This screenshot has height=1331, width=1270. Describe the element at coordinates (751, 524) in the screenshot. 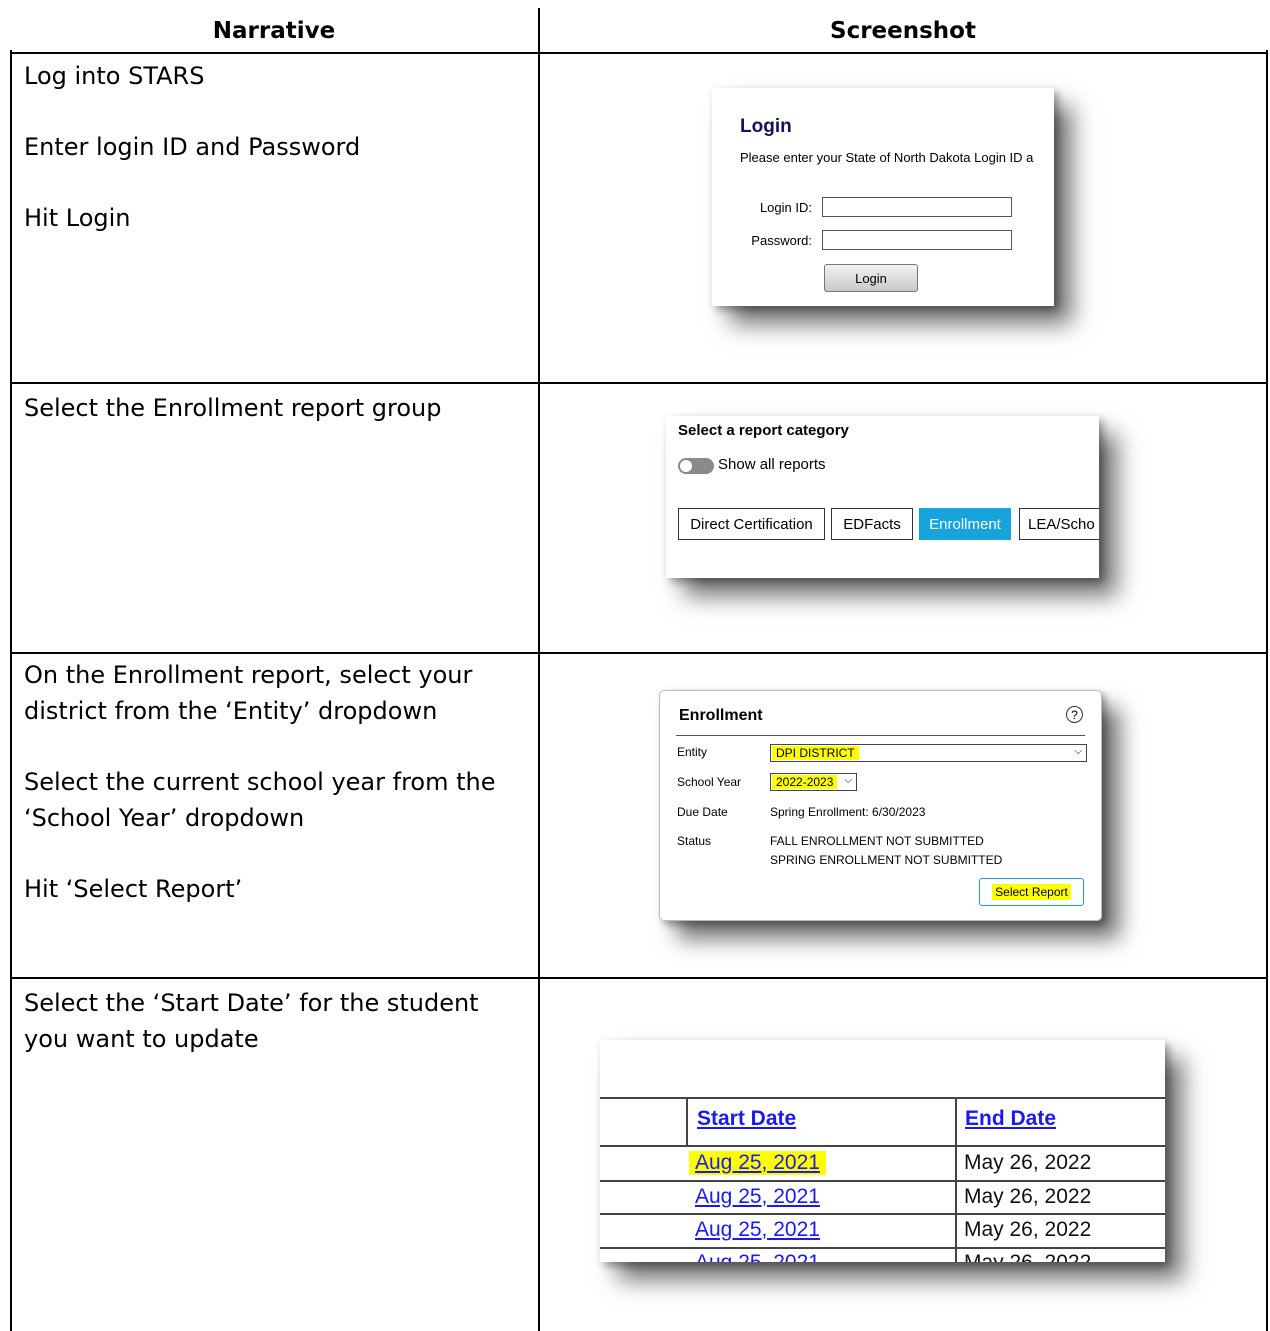

I see `category-direct-certification-button: Direct Certification` at that location.